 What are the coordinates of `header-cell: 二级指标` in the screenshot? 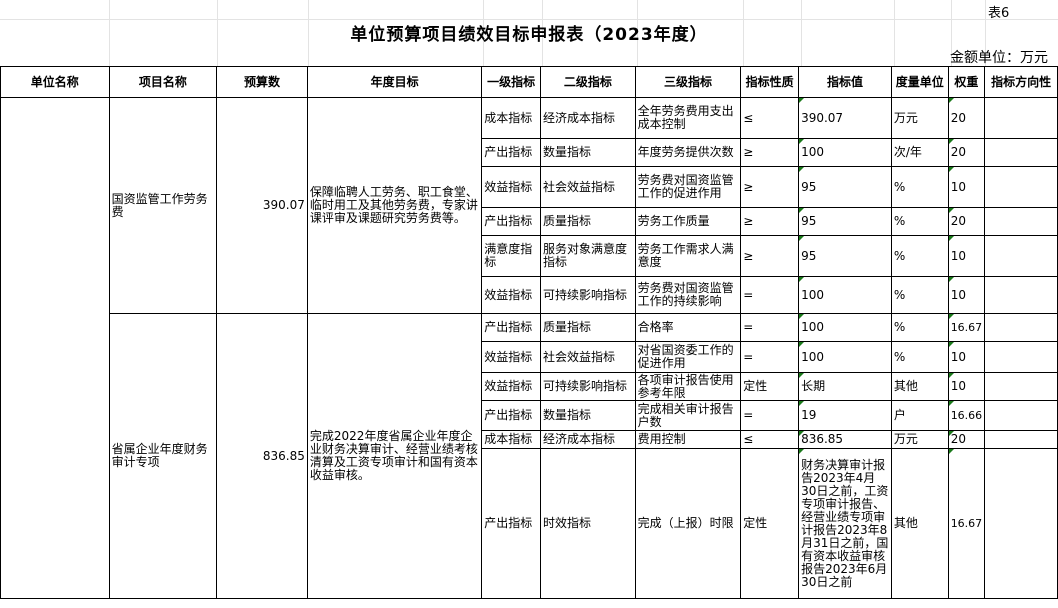 It's located at (588, 82).